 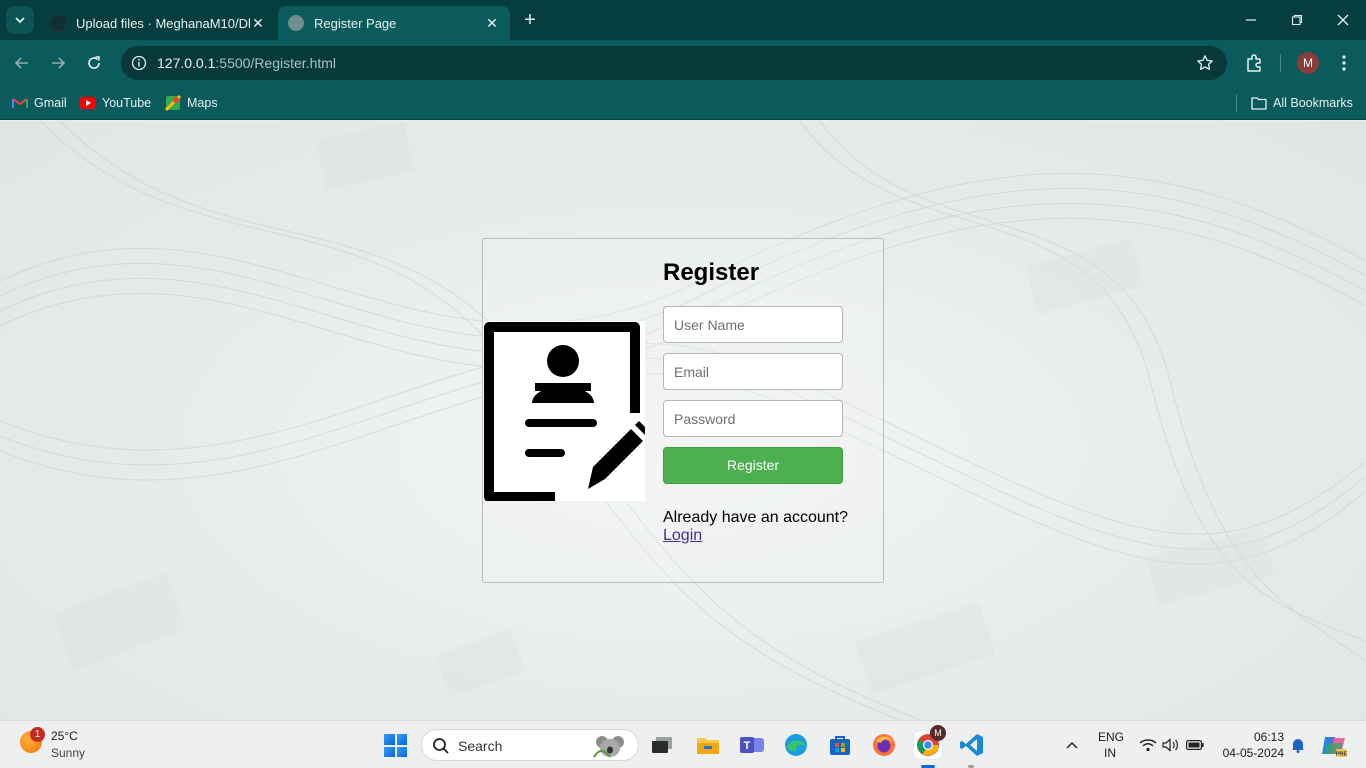 I want to click on url-host: 127.0.0.1, so click(x=186, y=63).